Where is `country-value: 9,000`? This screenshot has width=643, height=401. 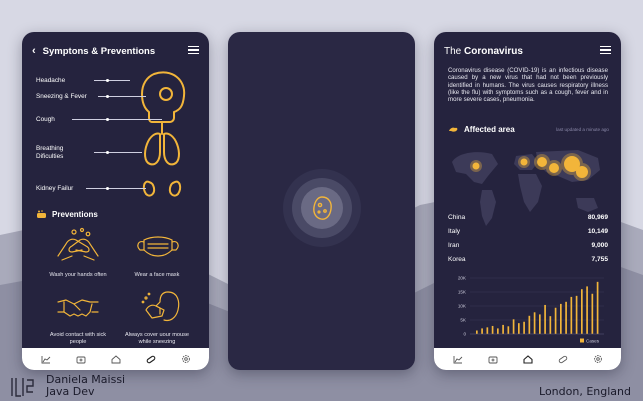
country-value: 9,000 is located at coordinates (599, 245).